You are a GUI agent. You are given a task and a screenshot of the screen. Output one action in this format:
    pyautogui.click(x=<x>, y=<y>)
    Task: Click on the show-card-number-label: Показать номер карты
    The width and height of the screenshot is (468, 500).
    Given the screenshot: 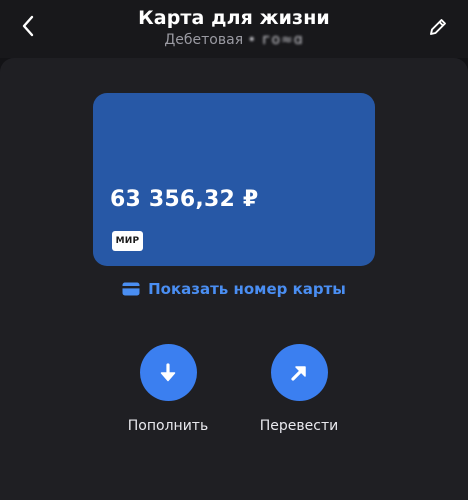 What is the action you would take?
    pyautogui.click(x=247, y=289)
    